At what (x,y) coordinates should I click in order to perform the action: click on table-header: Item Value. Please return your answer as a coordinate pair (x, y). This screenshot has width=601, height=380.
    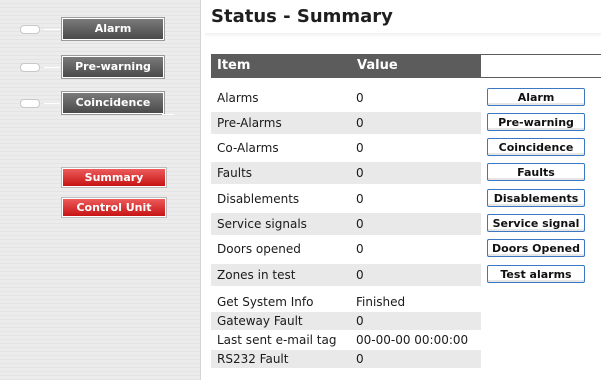
    Looking at the image, I should click on (406, 66).